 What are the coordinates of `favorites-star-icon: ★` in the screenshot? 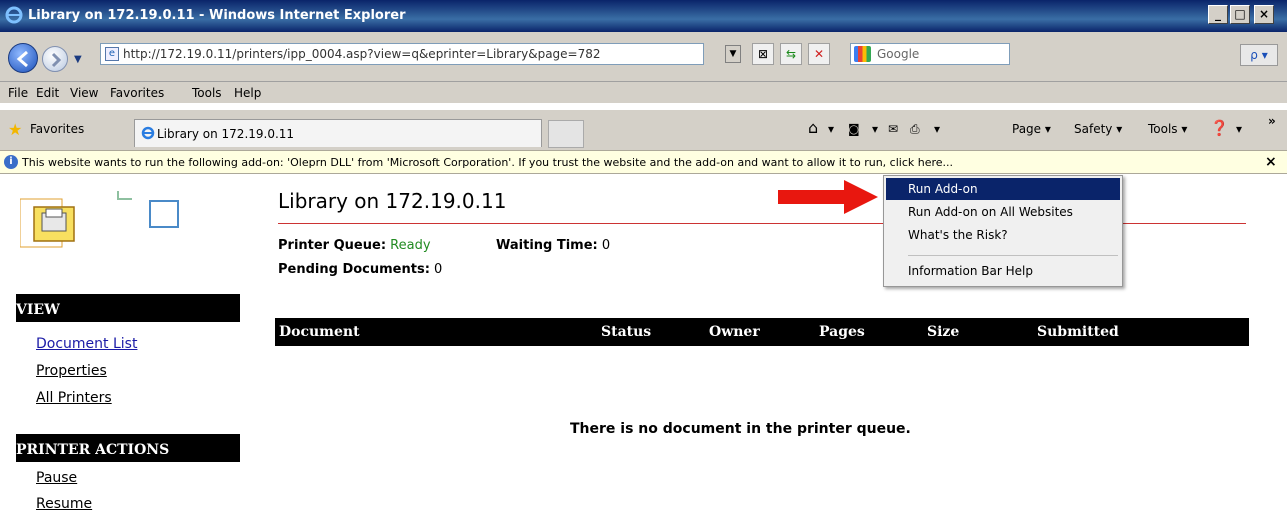 It's located at (15, 129).